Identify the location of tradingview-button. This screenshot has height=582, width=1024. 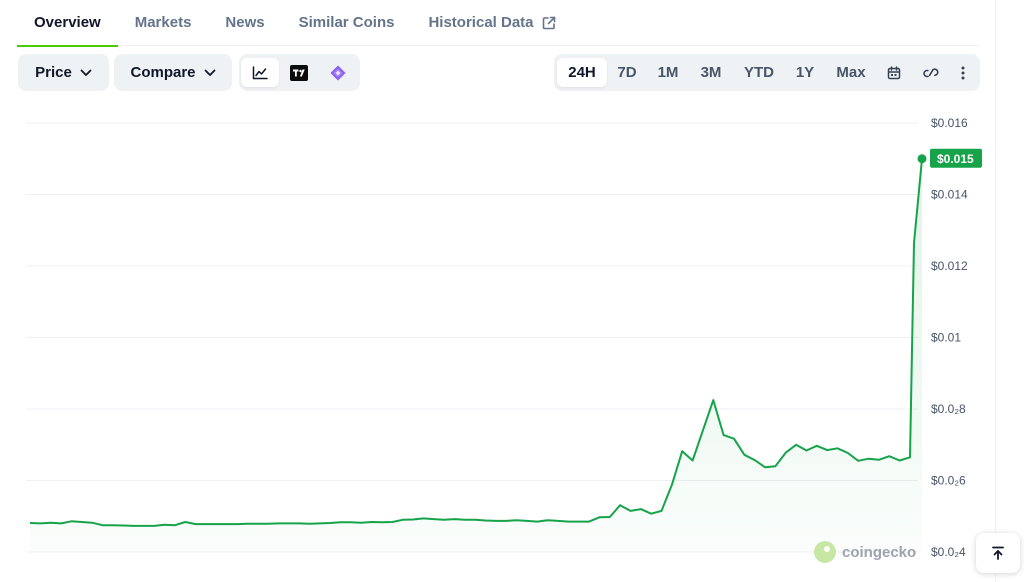
(299, 72).